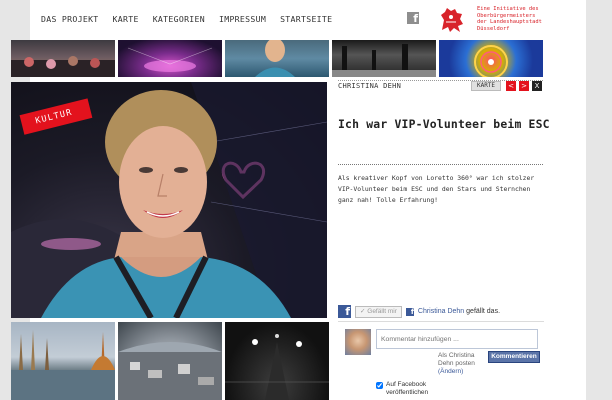 This screenshot has height=400, width=612. Describe the element at coordinates (407, 392) in the screenshot. I see `post-to-facebook-line-2: veröffentlichen` at that location.